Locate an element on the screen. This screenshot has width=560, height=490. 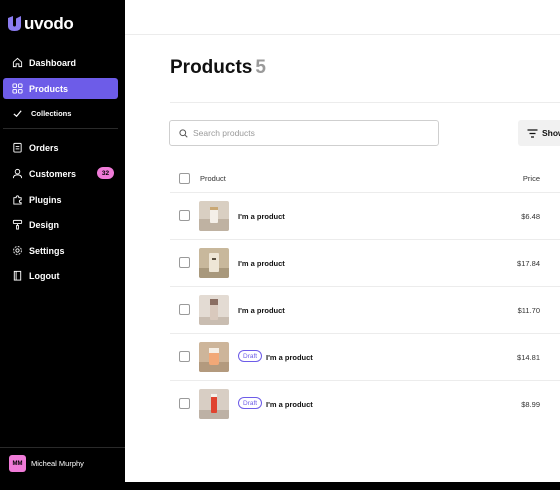
user-profile: MM Micheal Murphy is located at coordinates (46, 463).